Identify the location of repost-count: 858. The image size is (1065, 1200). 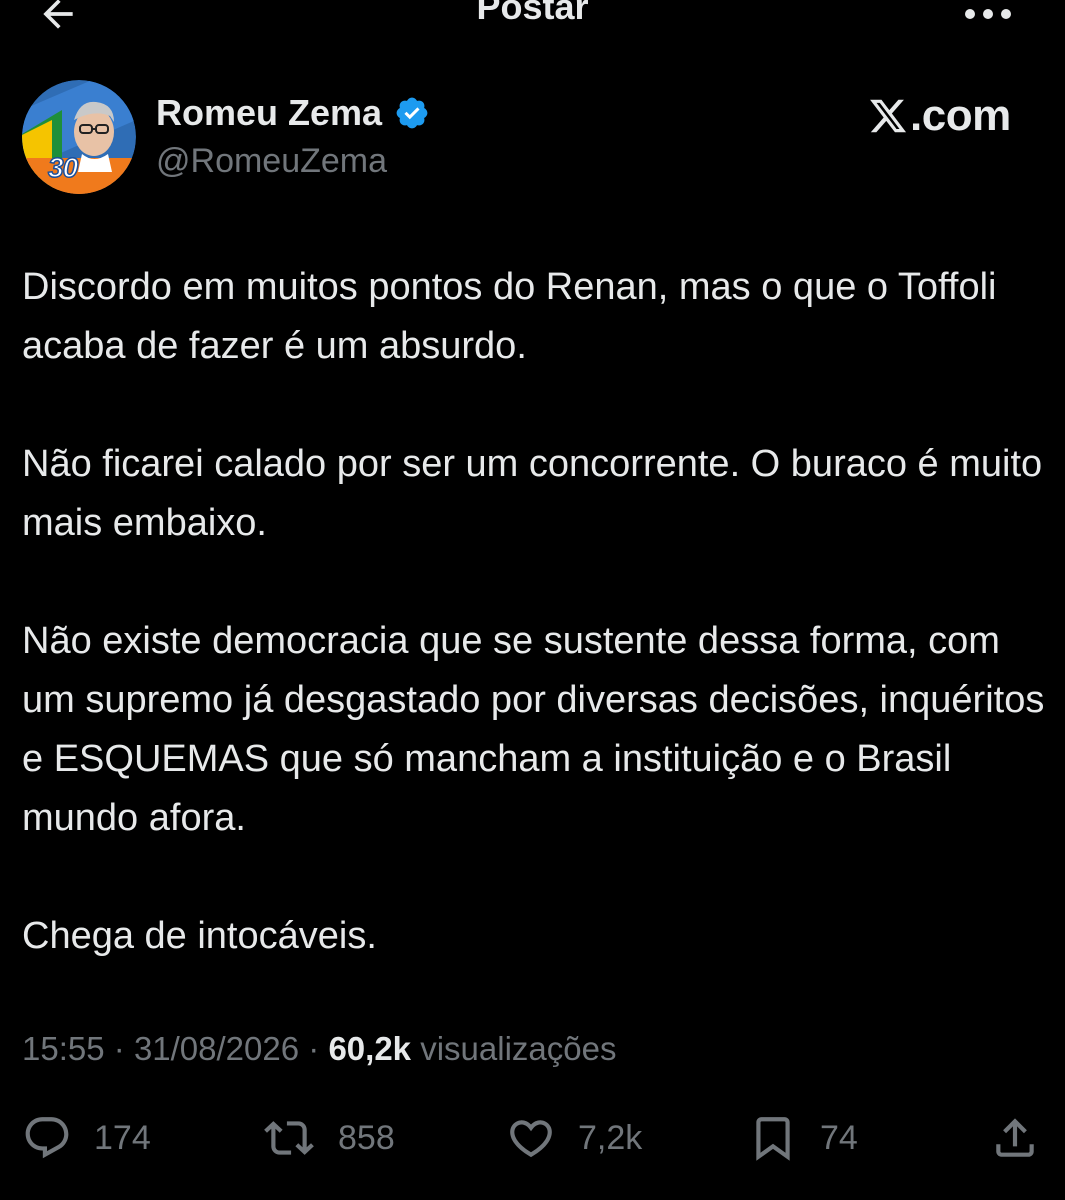
(366, 1137).